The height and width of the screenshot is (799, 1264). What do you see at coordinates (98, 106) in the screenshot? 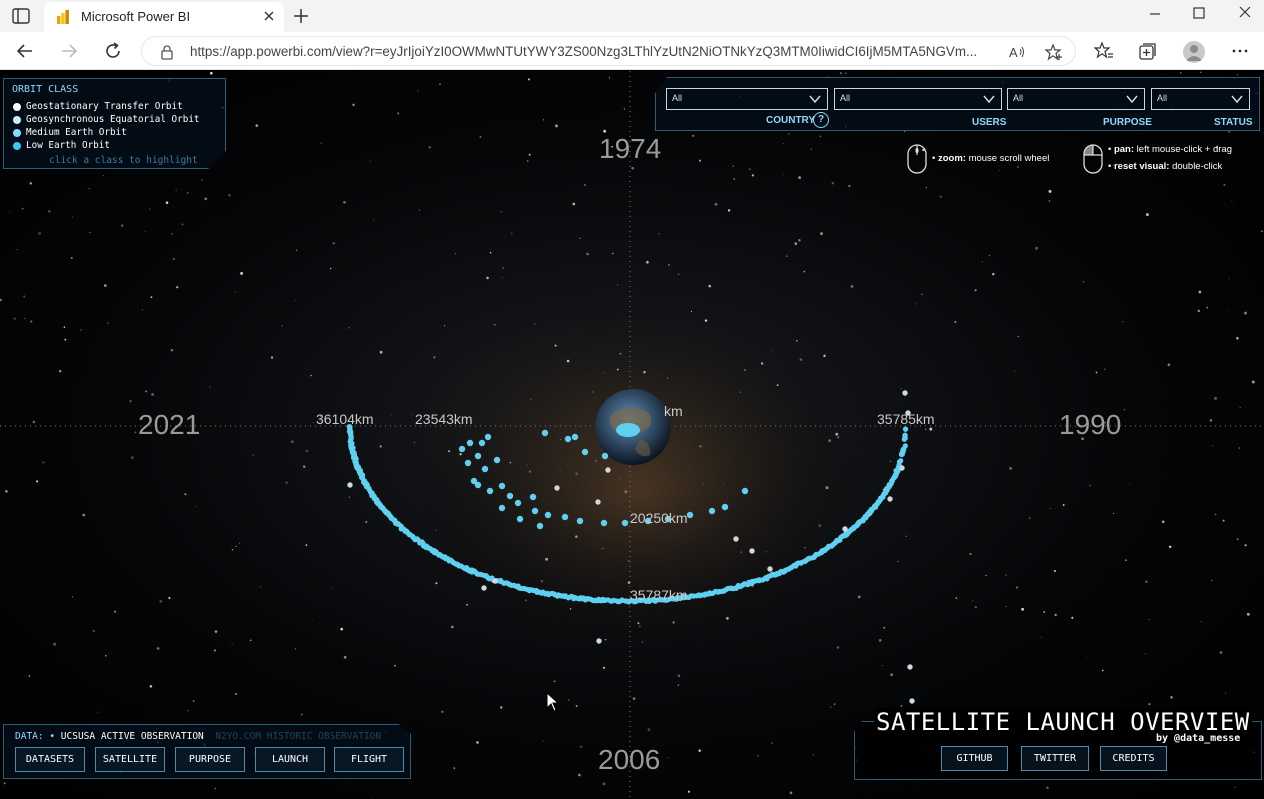
I see `legend-item-gto: Geostationary Transfer Orbit` at bounding box center [98, 106].